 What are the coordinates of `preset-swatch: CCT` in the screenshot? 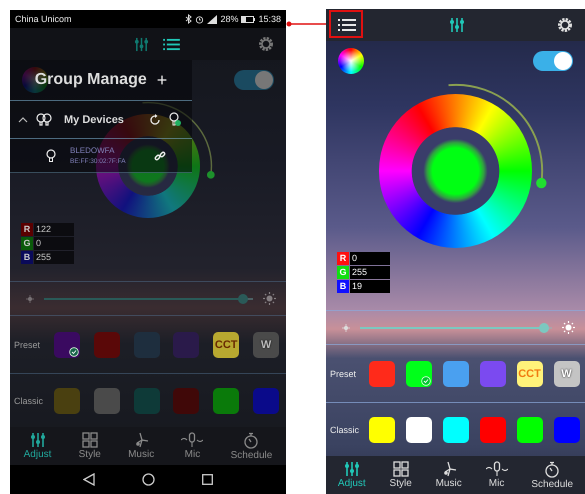 It's located at (226, 345).